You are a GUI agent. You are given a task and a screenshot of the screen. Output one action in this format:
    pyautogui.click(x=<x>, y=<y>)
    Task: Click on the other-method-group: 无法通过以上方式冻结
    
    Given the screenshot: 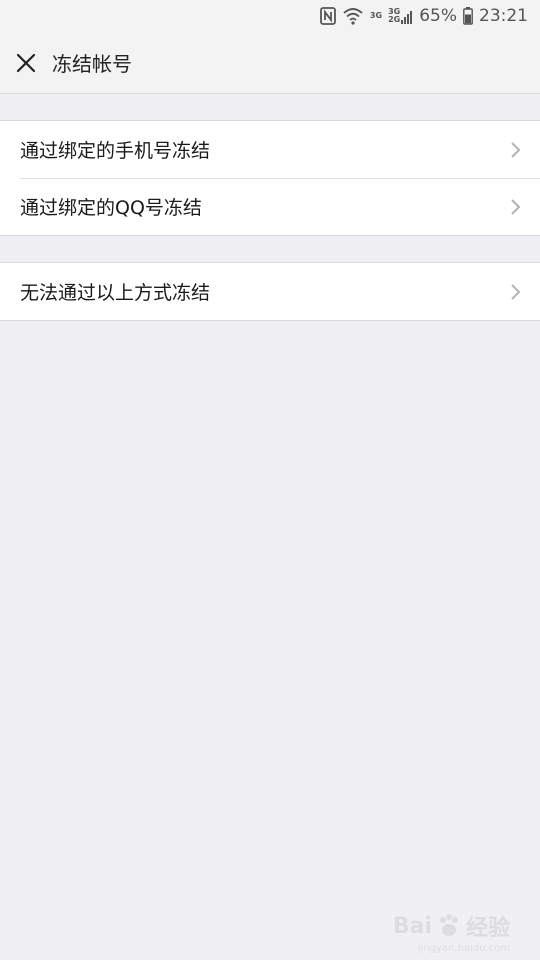 What is the action you would take?
    pyautogui.click(x=270, y=291)
    